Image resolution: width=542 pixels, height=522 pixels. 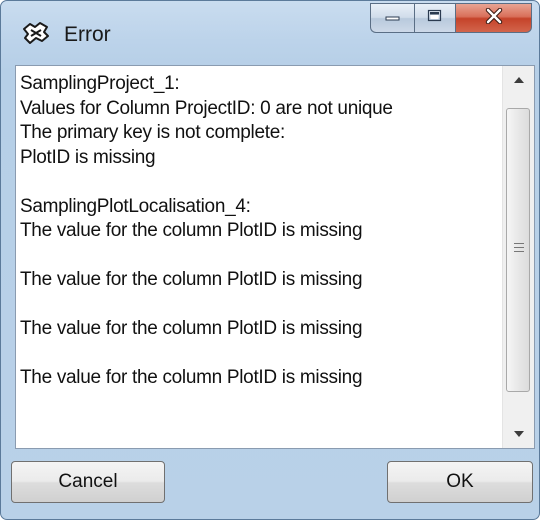 I want to click on close-button, so click(x=494, y=18).